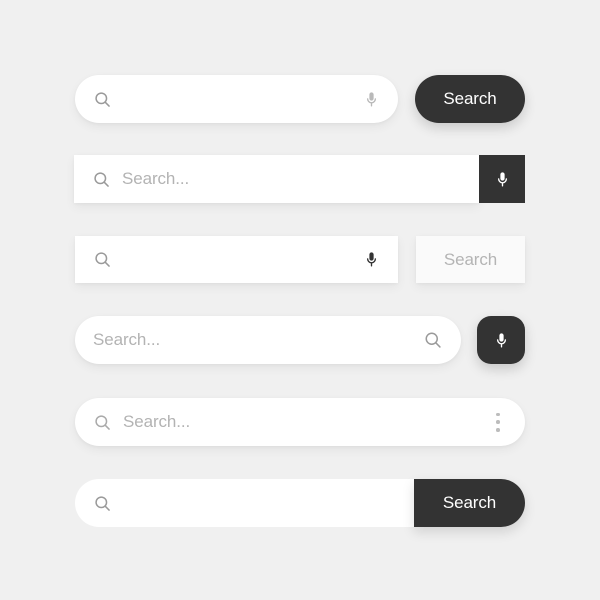 The height and width of the screenshot is (600, 600). I want to click on more-vertical-icon, so click(507, 422).